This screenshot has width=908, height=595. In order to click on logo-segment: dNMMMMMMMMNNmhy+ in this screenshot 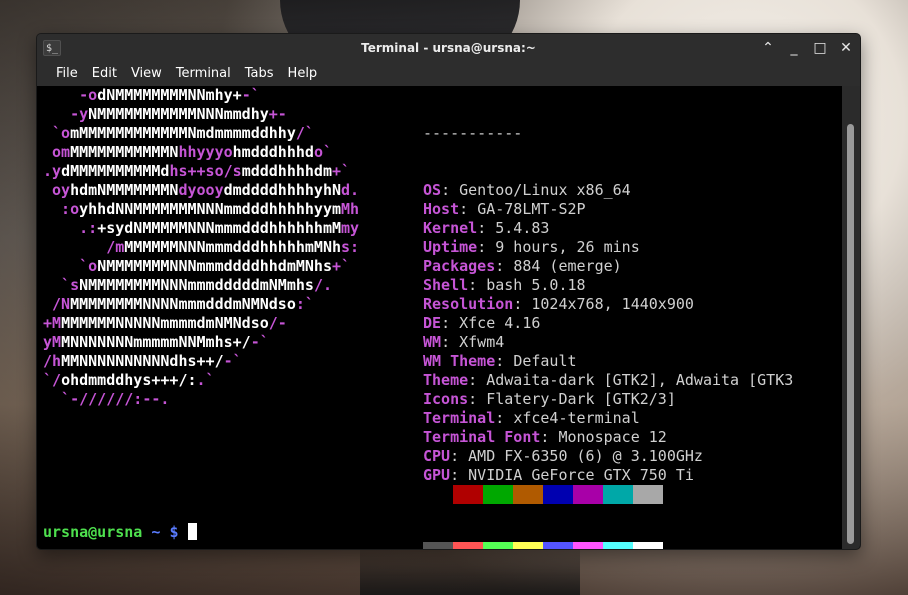, I will do `click(169, 95)`.